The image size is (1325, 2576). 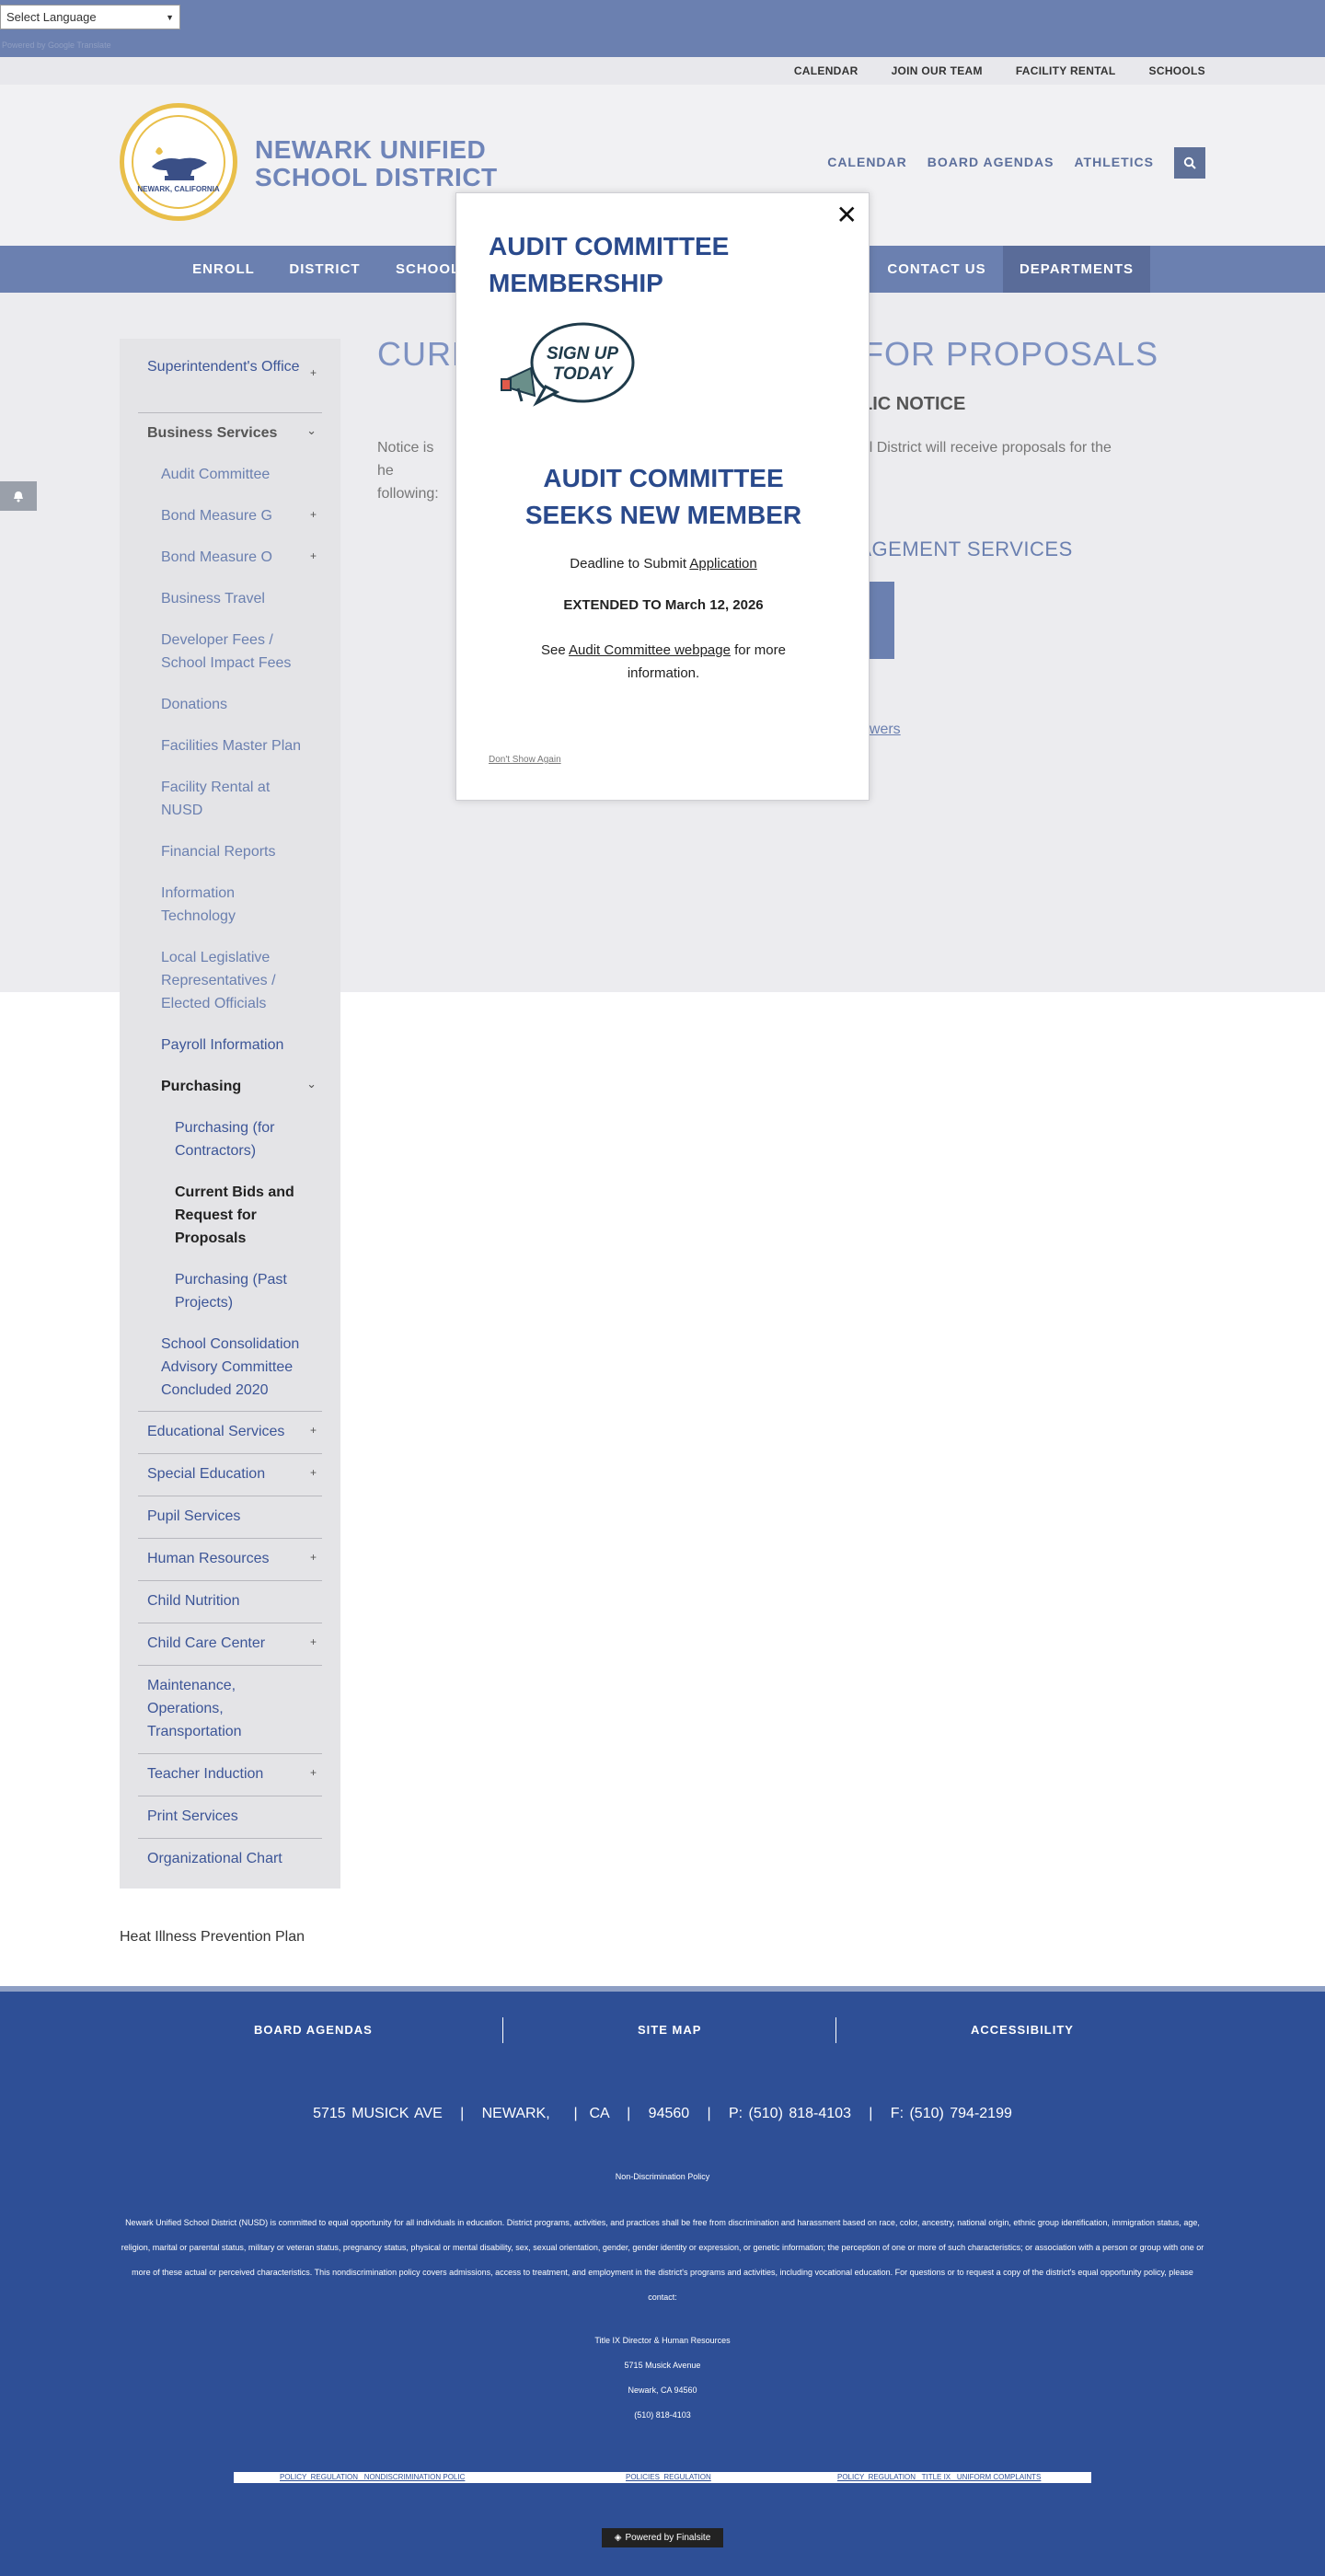 I want to click on modal-subtitle-line2: SEEKS NEW MEMBER, so click(x=663, y=515).